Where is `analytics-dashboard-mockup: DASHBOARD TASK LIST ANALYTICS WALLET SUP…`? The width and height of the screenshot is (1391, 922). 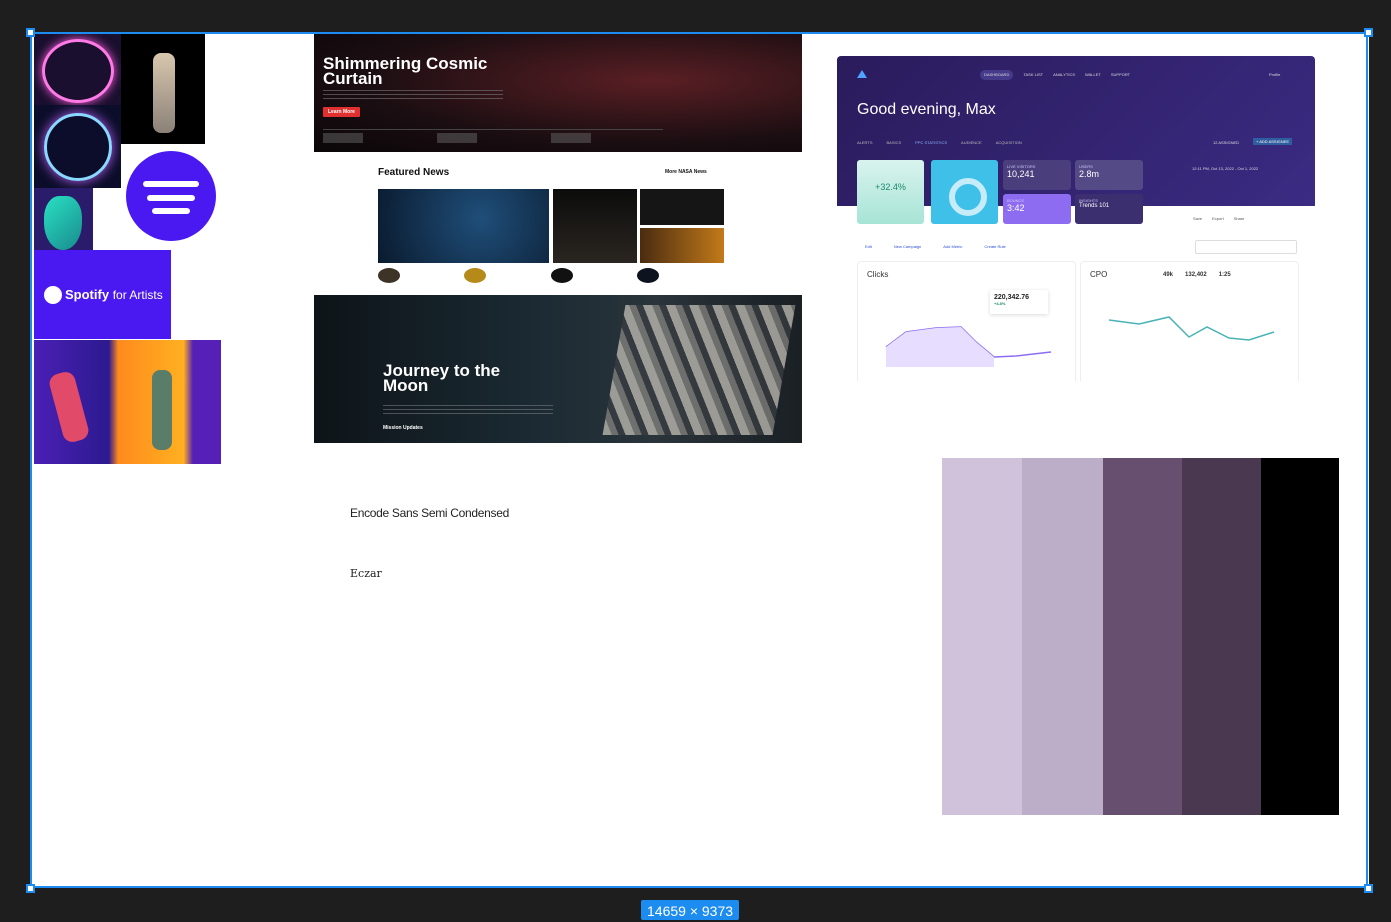 analytics-dashboard-mockup: DASHBOARD TASK LIST ANALYTICS WALLET SUP… is located at coordinates (1076, 218).